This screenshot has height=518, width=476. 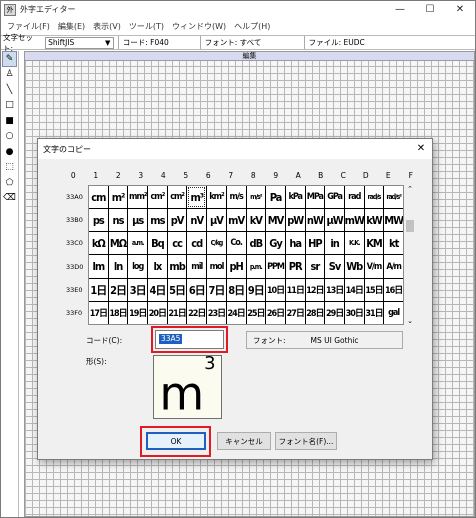 I want to click on char-cell: ms, so click(x=157, y=220).